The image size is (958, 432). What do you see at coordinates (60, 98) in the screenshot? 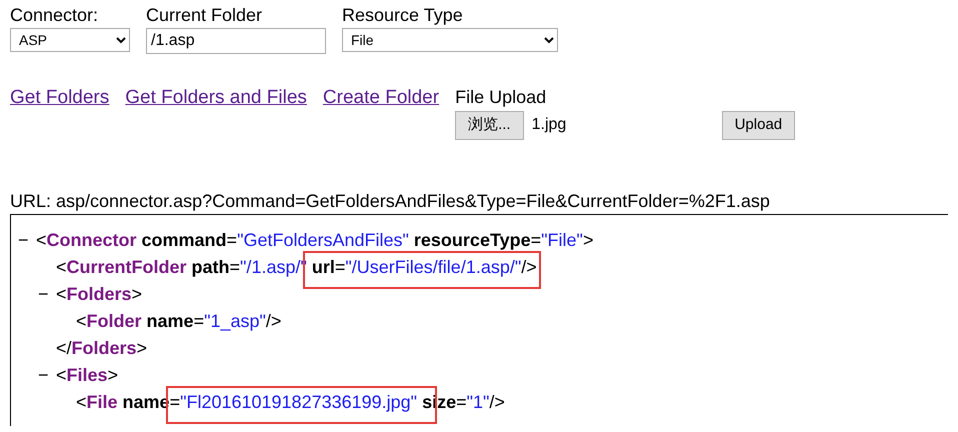
I see `command-link: Get Folders` at bounding box center [60, 98].